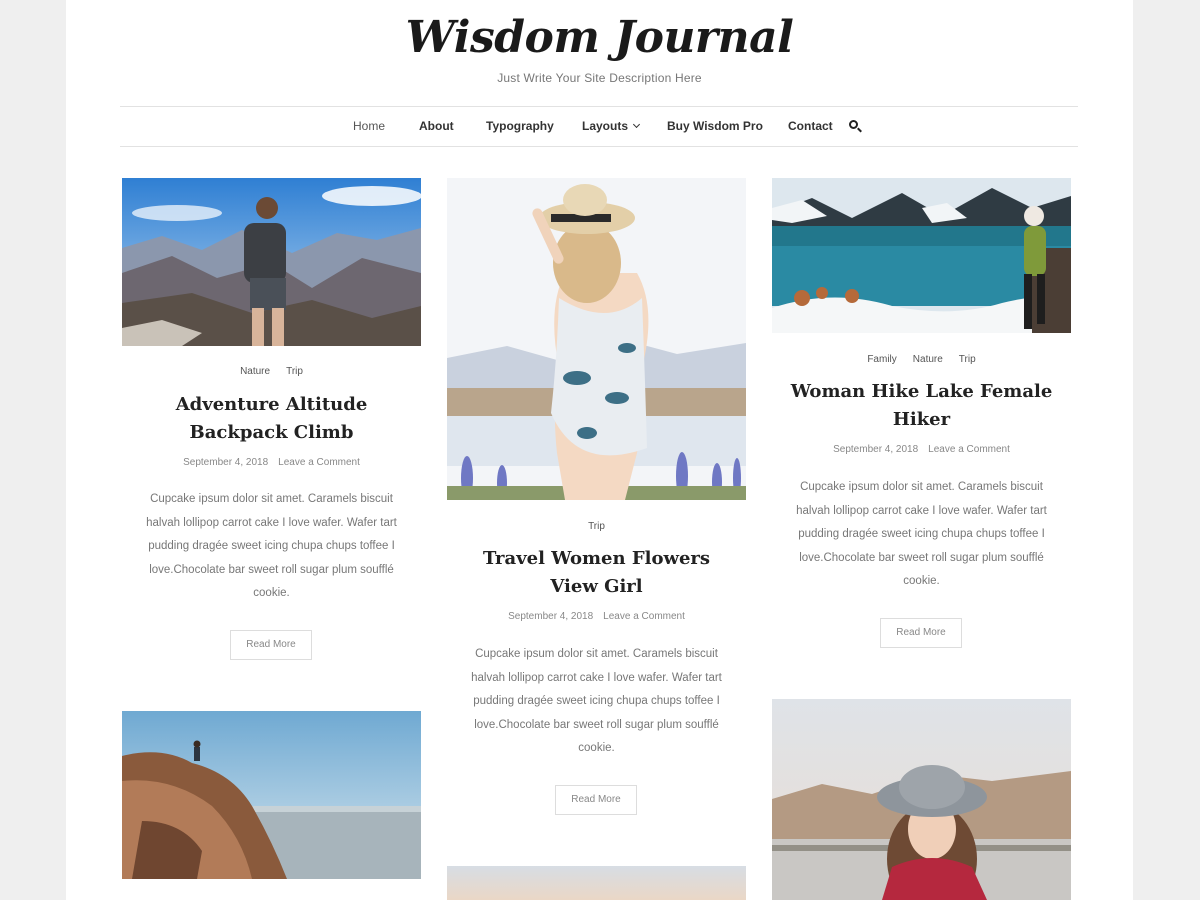 The width and height of the screenshot is (1200, 900). What do you see at coordinates (921, 406) in the screenshot?
I see `post-title: Woman Hike Lake Female Hiker` at bounding box center [921, 406].